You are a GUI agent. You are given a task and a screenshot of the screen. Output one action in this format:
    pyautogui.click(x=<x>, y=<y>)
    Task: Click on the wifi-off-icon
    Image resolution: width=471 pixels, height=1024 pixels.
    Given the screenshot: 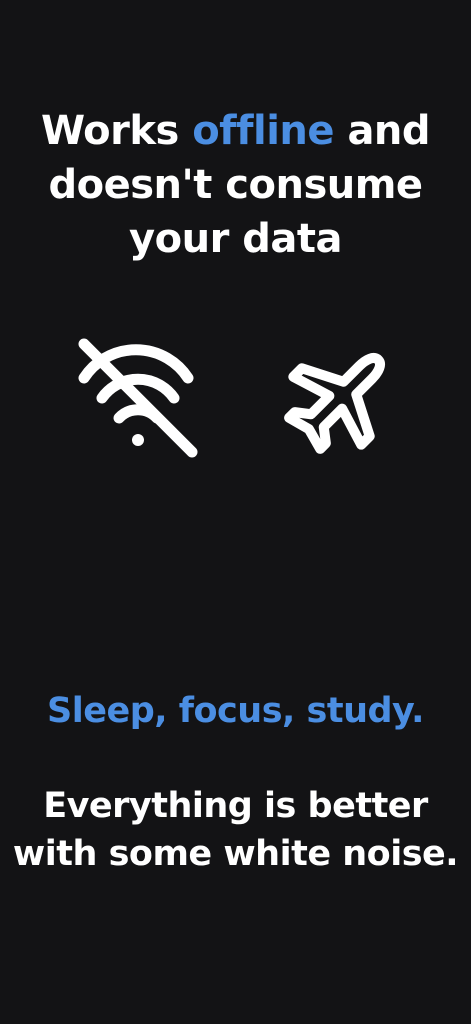 What is the action you would take?
    pyautogui.click(x=138, y=398)
    